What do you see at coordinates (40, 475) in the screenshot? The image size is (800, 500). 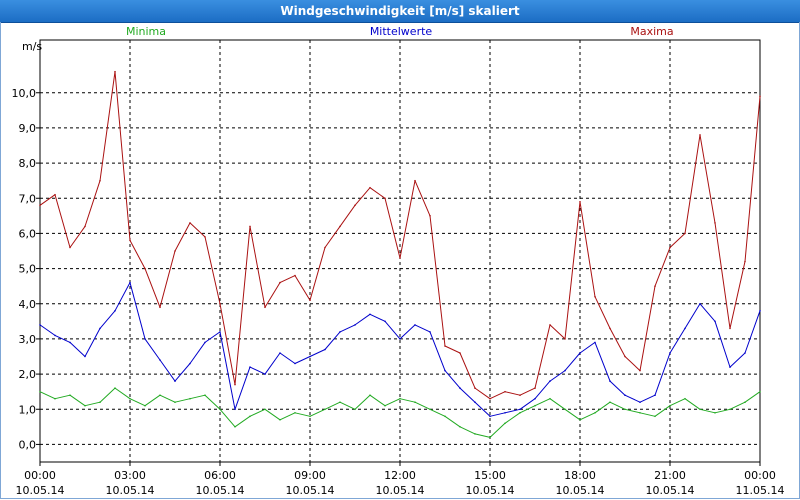 I see `x-tick-time-label: 00:00` at bounding box center [40, 475].